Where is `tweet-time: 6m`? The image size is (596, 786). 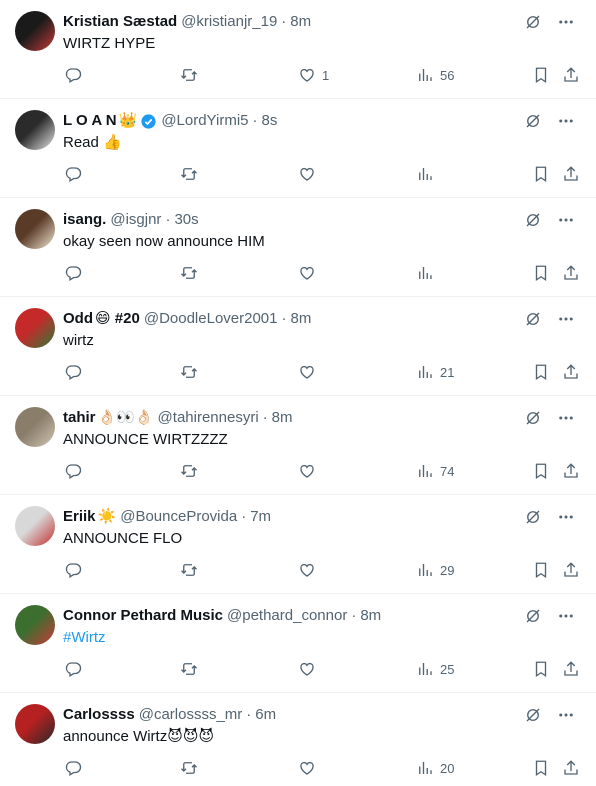 tweet-time: 6m is located at coordinates (265, 715).